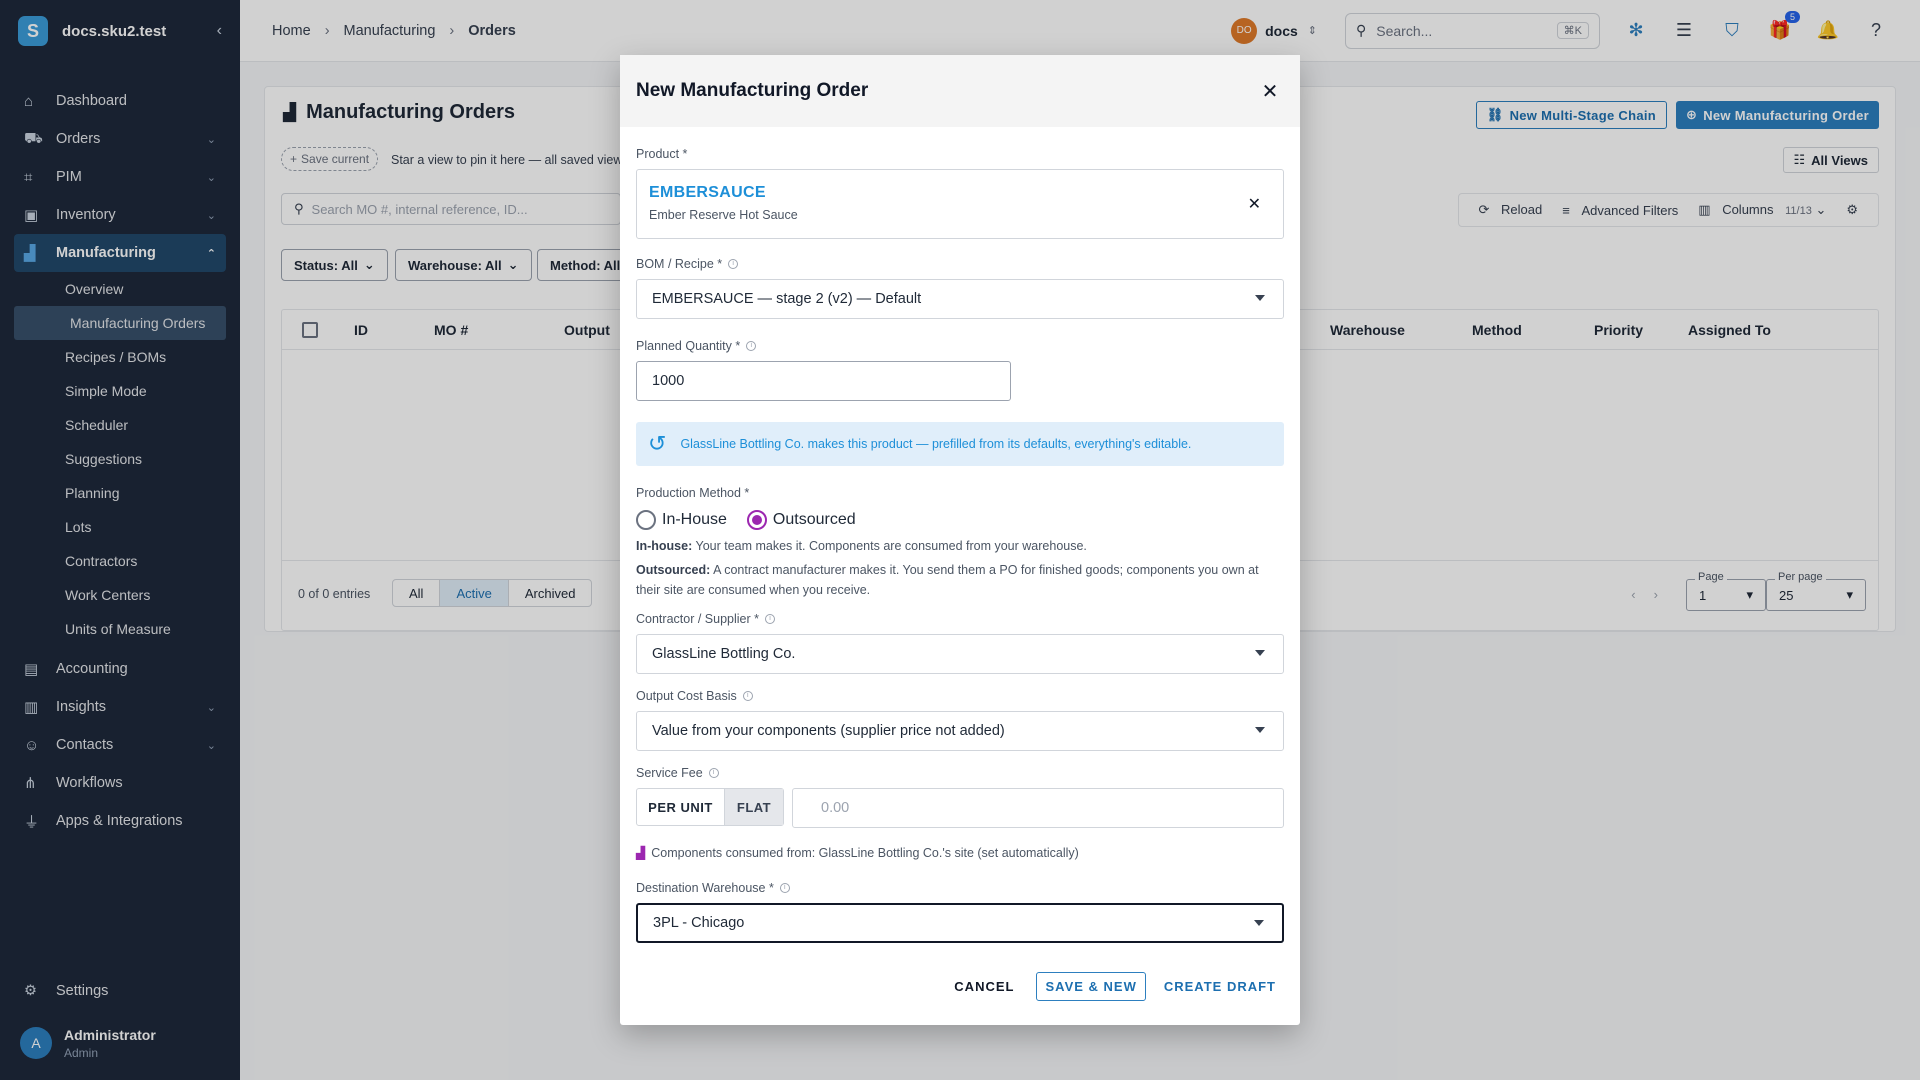 This screenshot has height=1080, width=1920. I want to click on bom-label: BOM / Recipe * i, so click(960, 264).